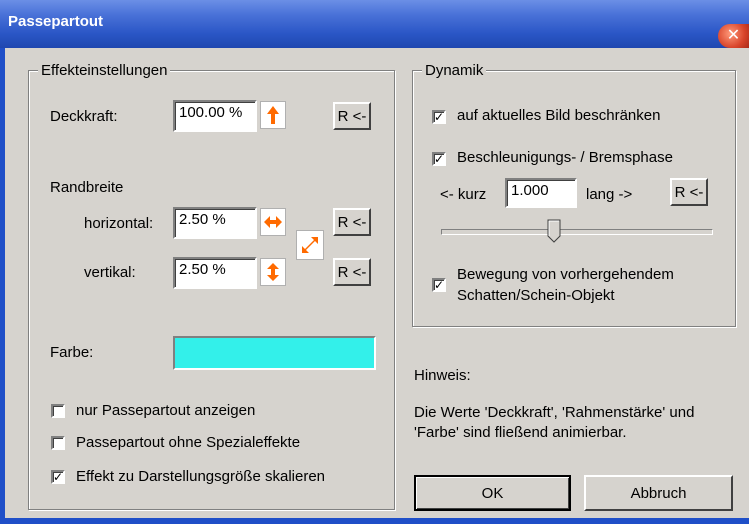 Image resolution: width=749 pixels, height=524 pixels. I want to click on effekteinstellungen-legend: Effekteinstellungen, so click(104, 70).